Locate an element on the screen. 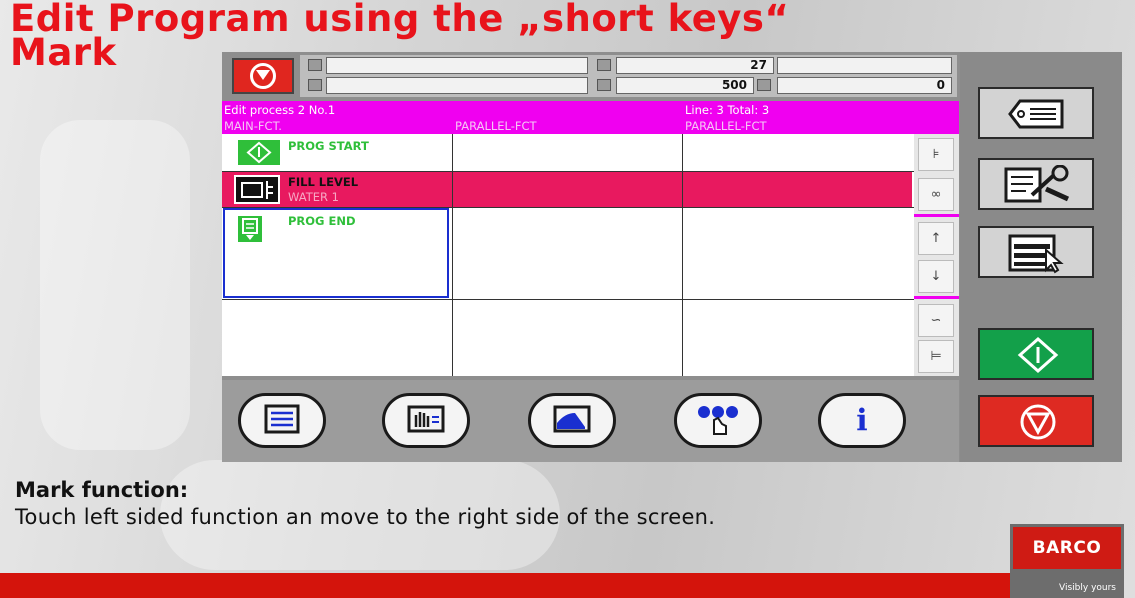 Image resolution: width=1135 pixels, height=598 pixels. list-button is located at coordinates (282, 420).